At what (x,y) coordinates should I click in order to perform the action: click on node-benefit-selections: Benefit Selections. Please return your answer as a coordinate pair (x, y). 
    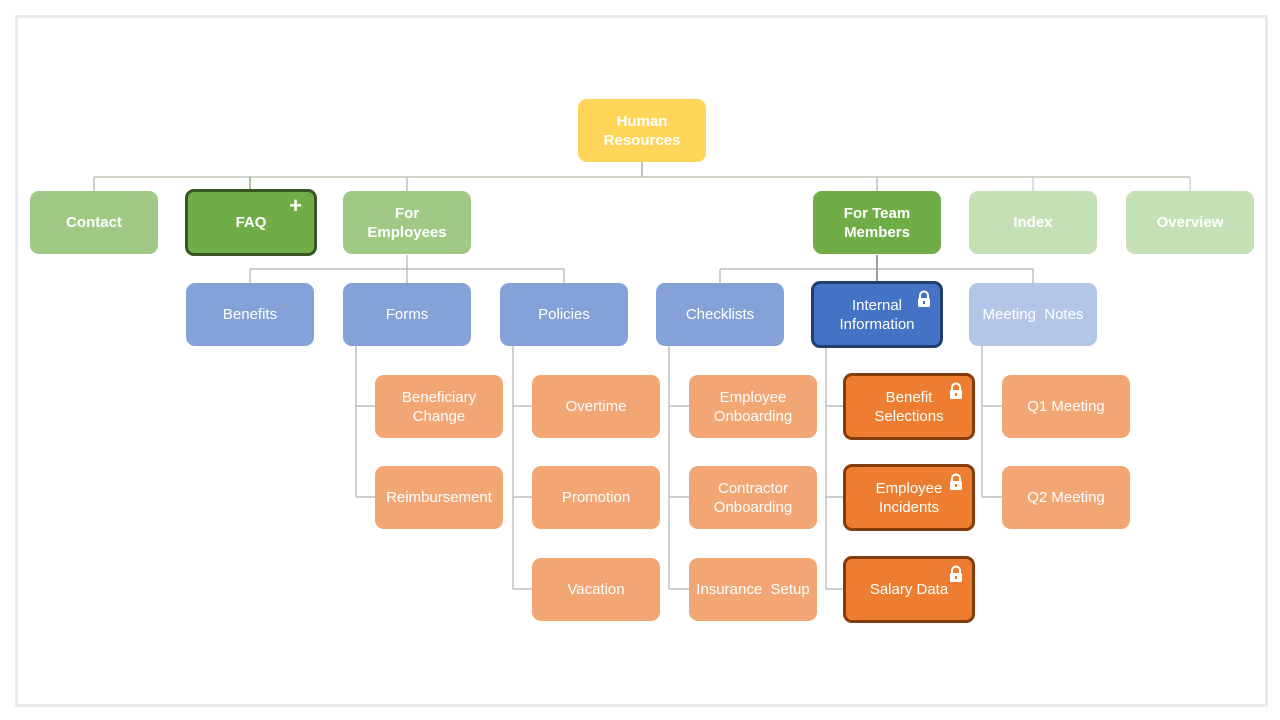
    Looking at the image, I should click on (909, 406).